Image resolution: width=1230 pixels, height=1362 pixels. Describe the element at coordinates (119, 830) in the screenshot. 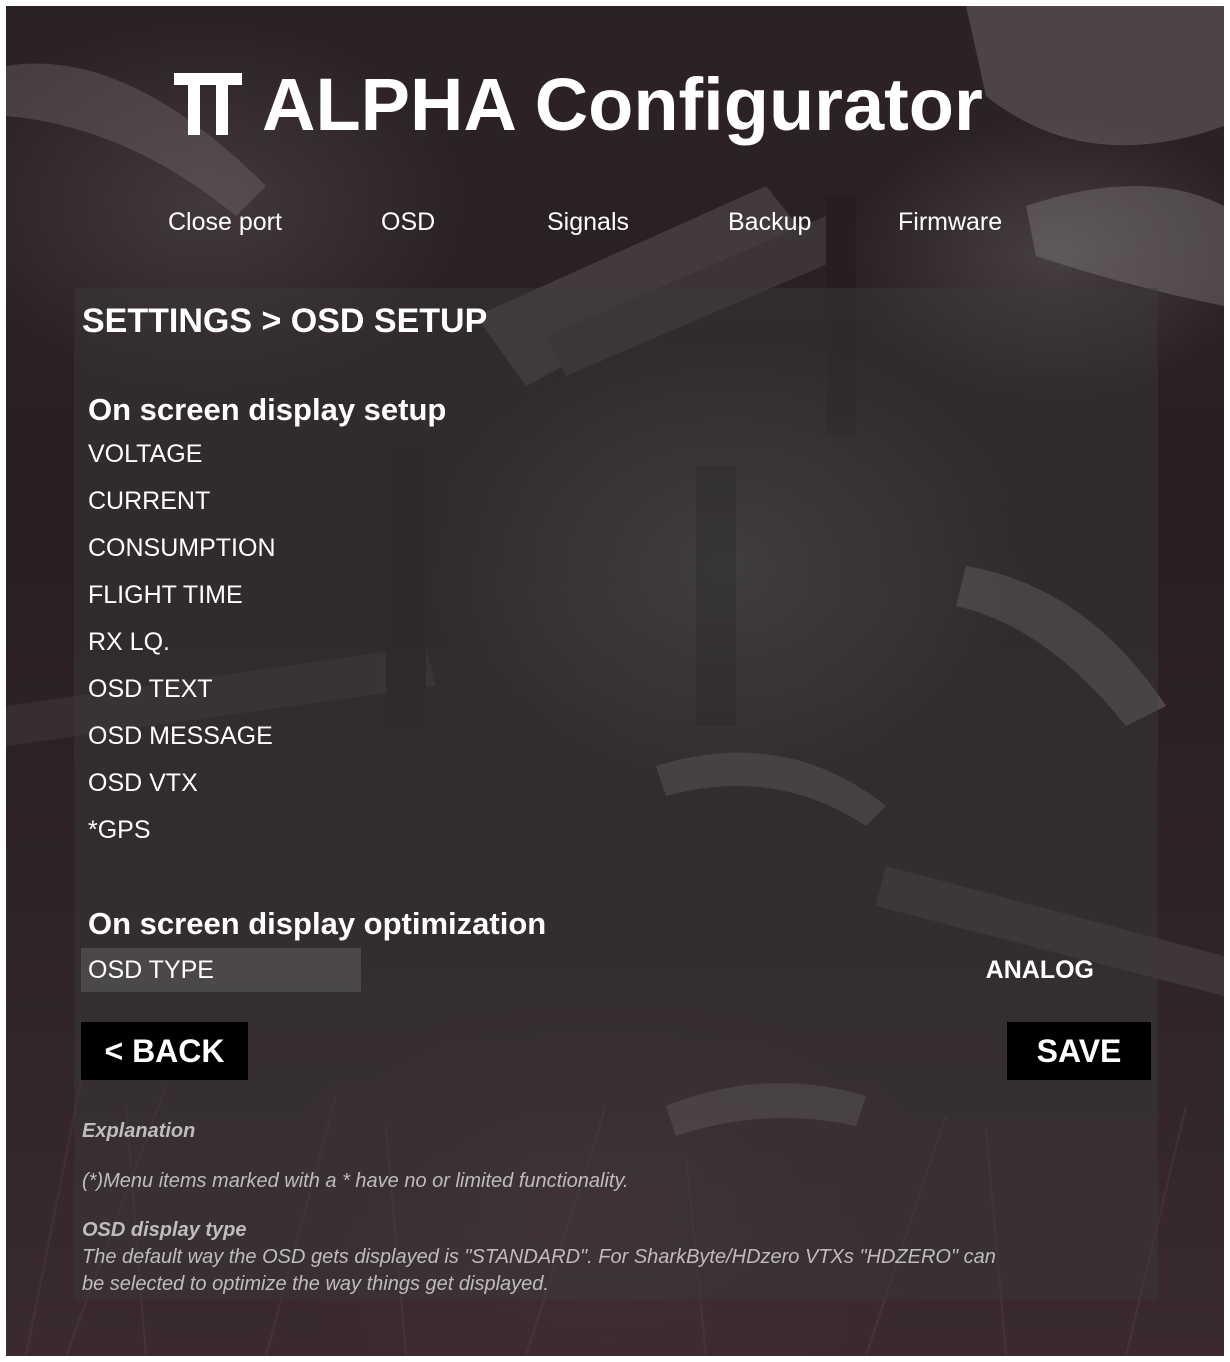

I see `osd-item-gps: *GPS` at that location.